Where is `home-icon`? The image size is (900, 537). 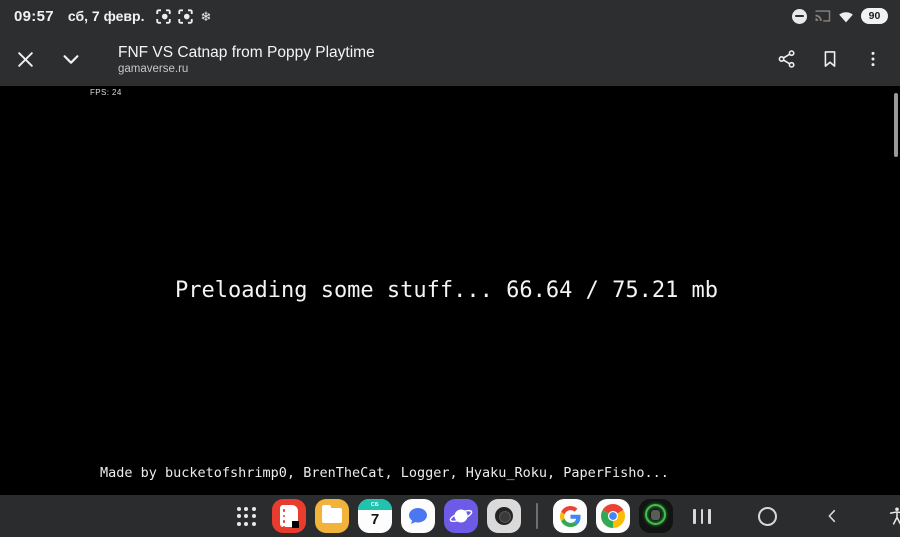 home-icon is located at coordinates (767, 516).